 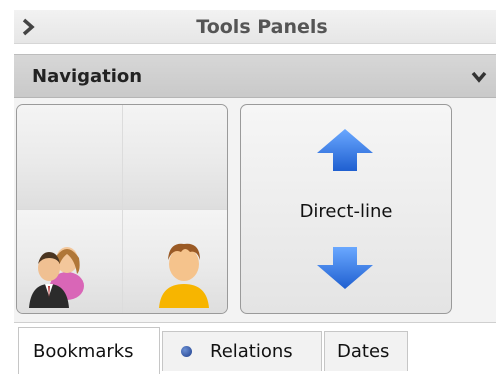 I want to click on dot-icon, so click(x=186, y=351).